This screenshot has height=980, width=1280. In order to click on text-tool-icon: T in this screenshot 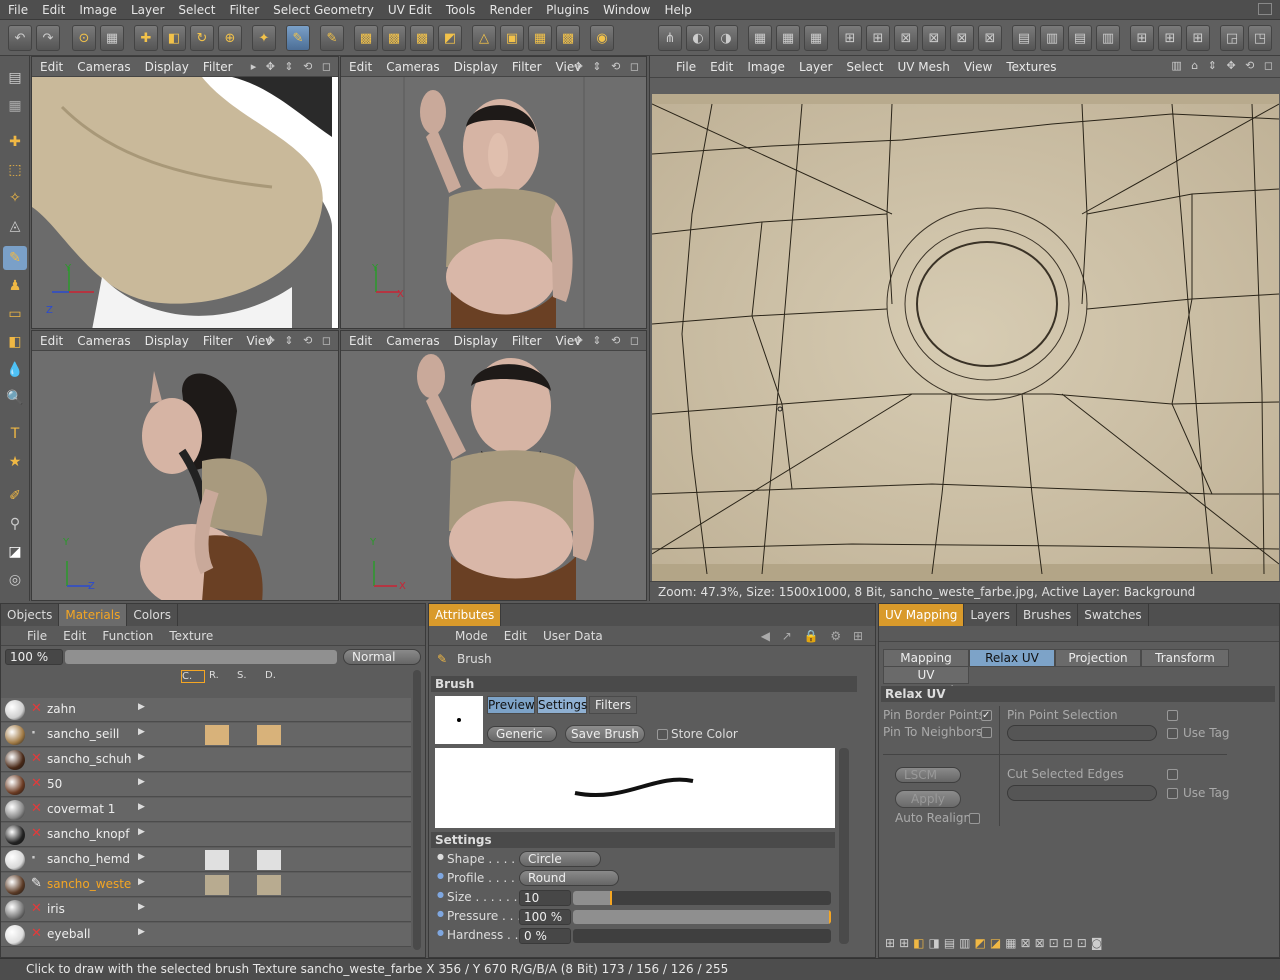, I will do `click(15, 434)`.